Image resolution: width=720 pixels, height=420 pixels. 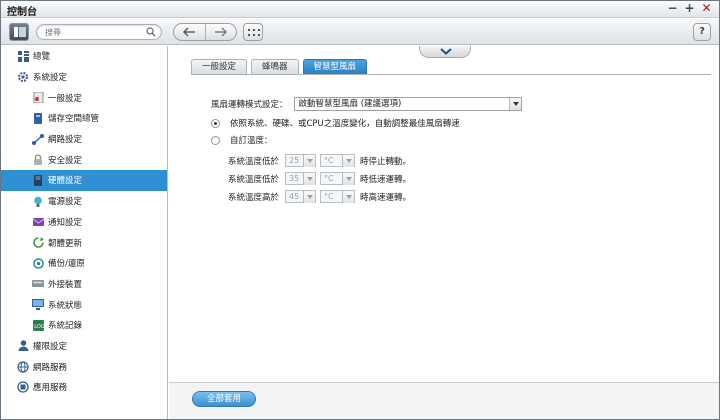 I want to click on gear-icon, so click(x=23, y=77).